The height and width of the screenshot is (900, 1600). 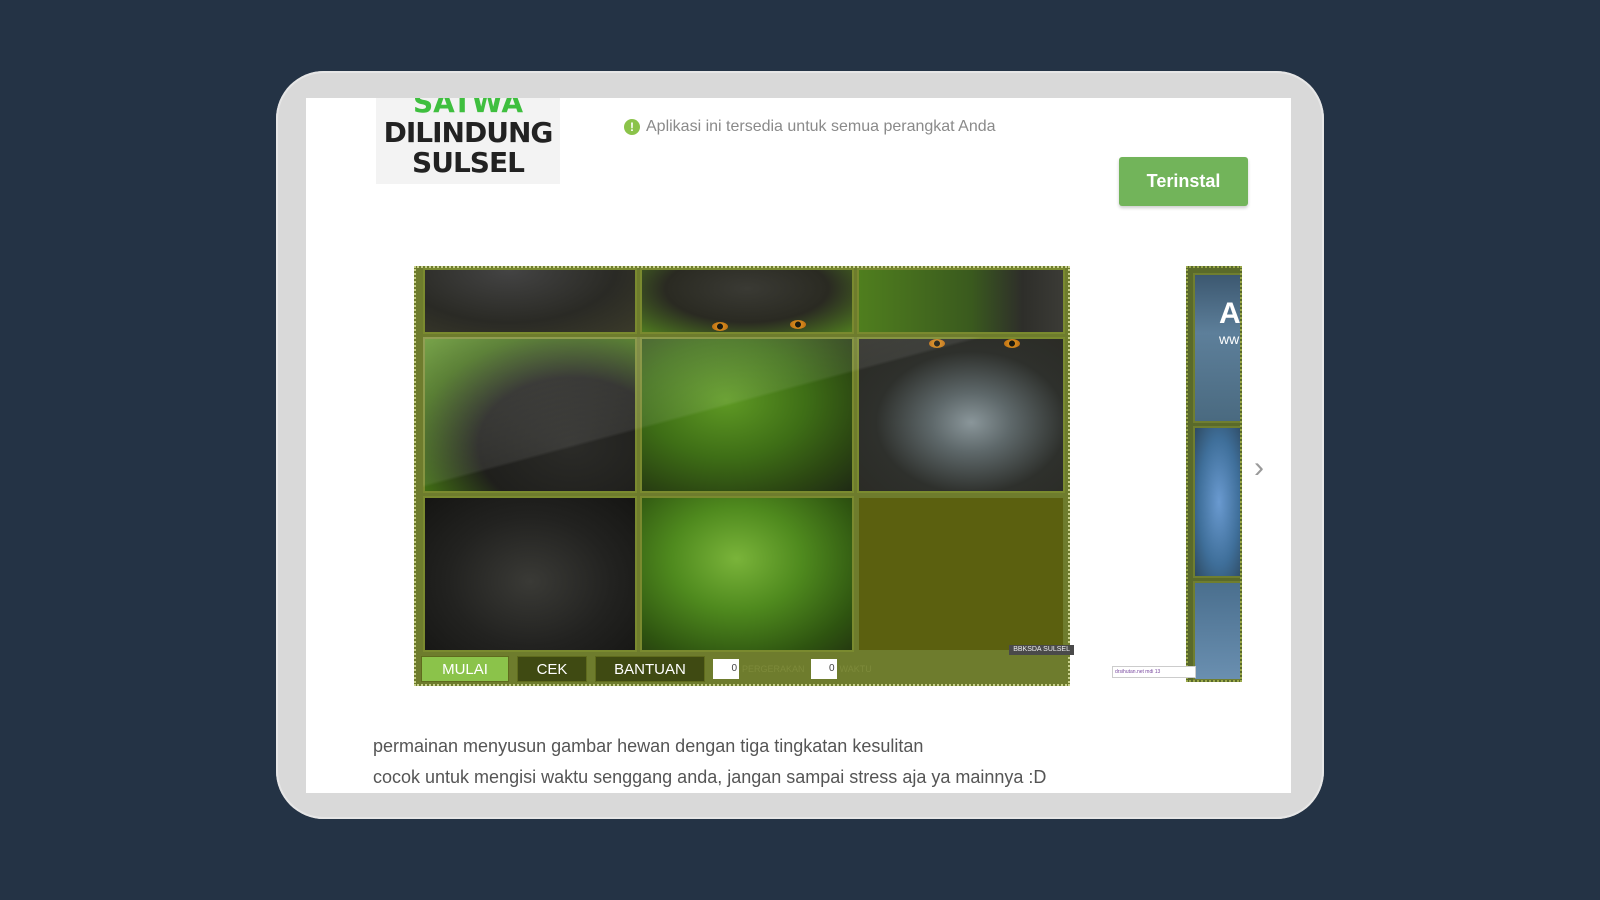 I want to click on preview-www: ww, so click(x=1229, y=339).